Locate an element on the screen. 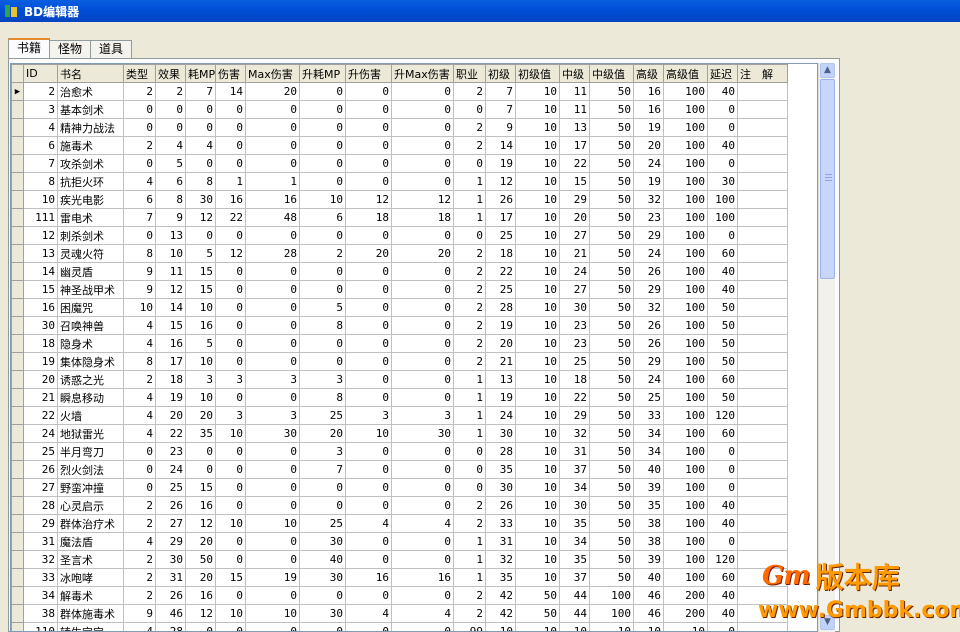 This screenshot has width=960, height=632. table-cell: 瞬息移动 is located at coordinates (90, 397).